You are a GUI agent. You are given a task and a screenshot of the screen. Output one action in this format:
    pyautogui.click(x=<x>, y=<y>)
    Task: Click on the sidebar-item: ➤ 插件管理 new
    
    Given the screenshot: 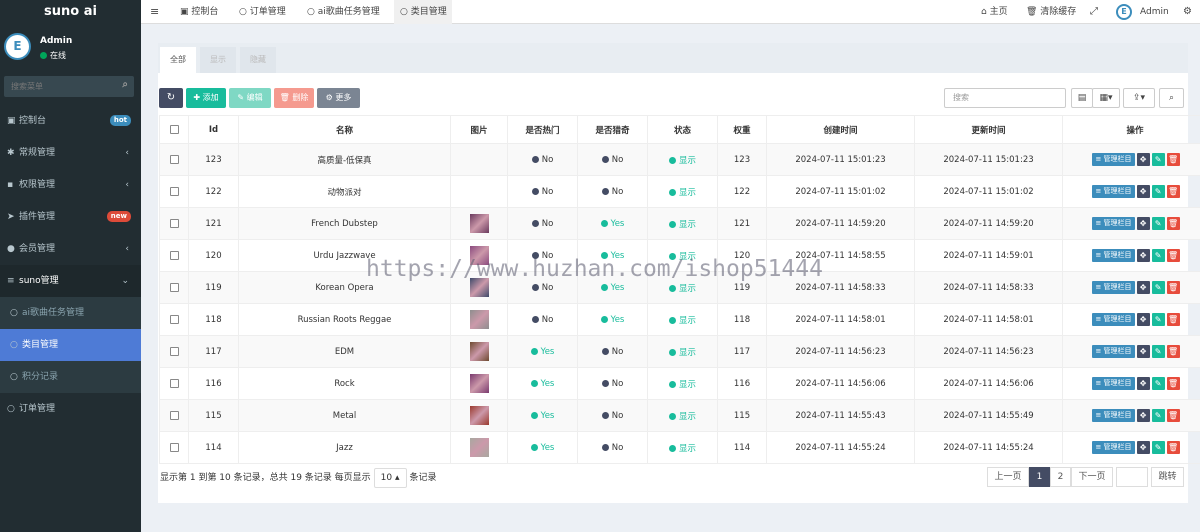 What is the action you would take?
    pyautogui.click(x=70, y=217)
    